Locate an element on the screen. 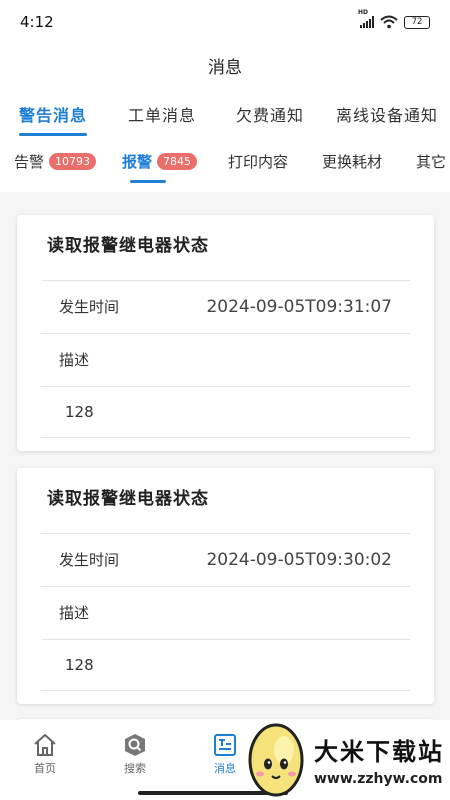 The image size is (450, 800). nav-home: 首页 is located at coordinates (45, 754).